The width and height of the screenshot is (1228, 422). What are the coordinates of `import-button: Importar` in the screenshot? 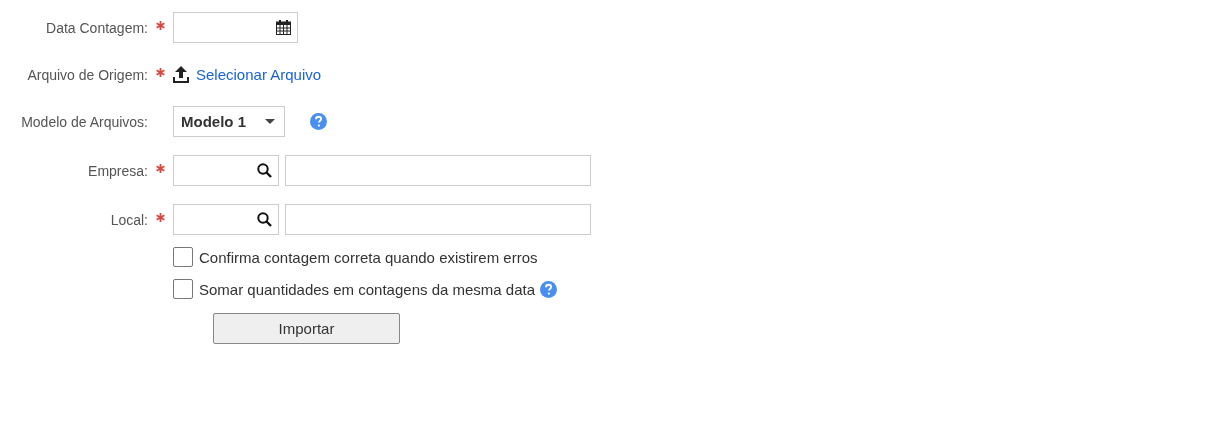 It's located at (306, 328).